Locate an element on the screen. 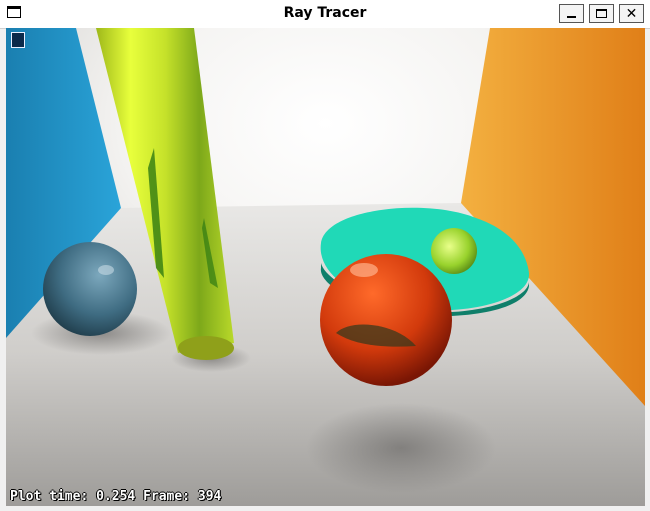 Image resolution: width=650 pixels, height=511 pixels. plot-time-label: Plot time: is located at coordinates (49, 496).